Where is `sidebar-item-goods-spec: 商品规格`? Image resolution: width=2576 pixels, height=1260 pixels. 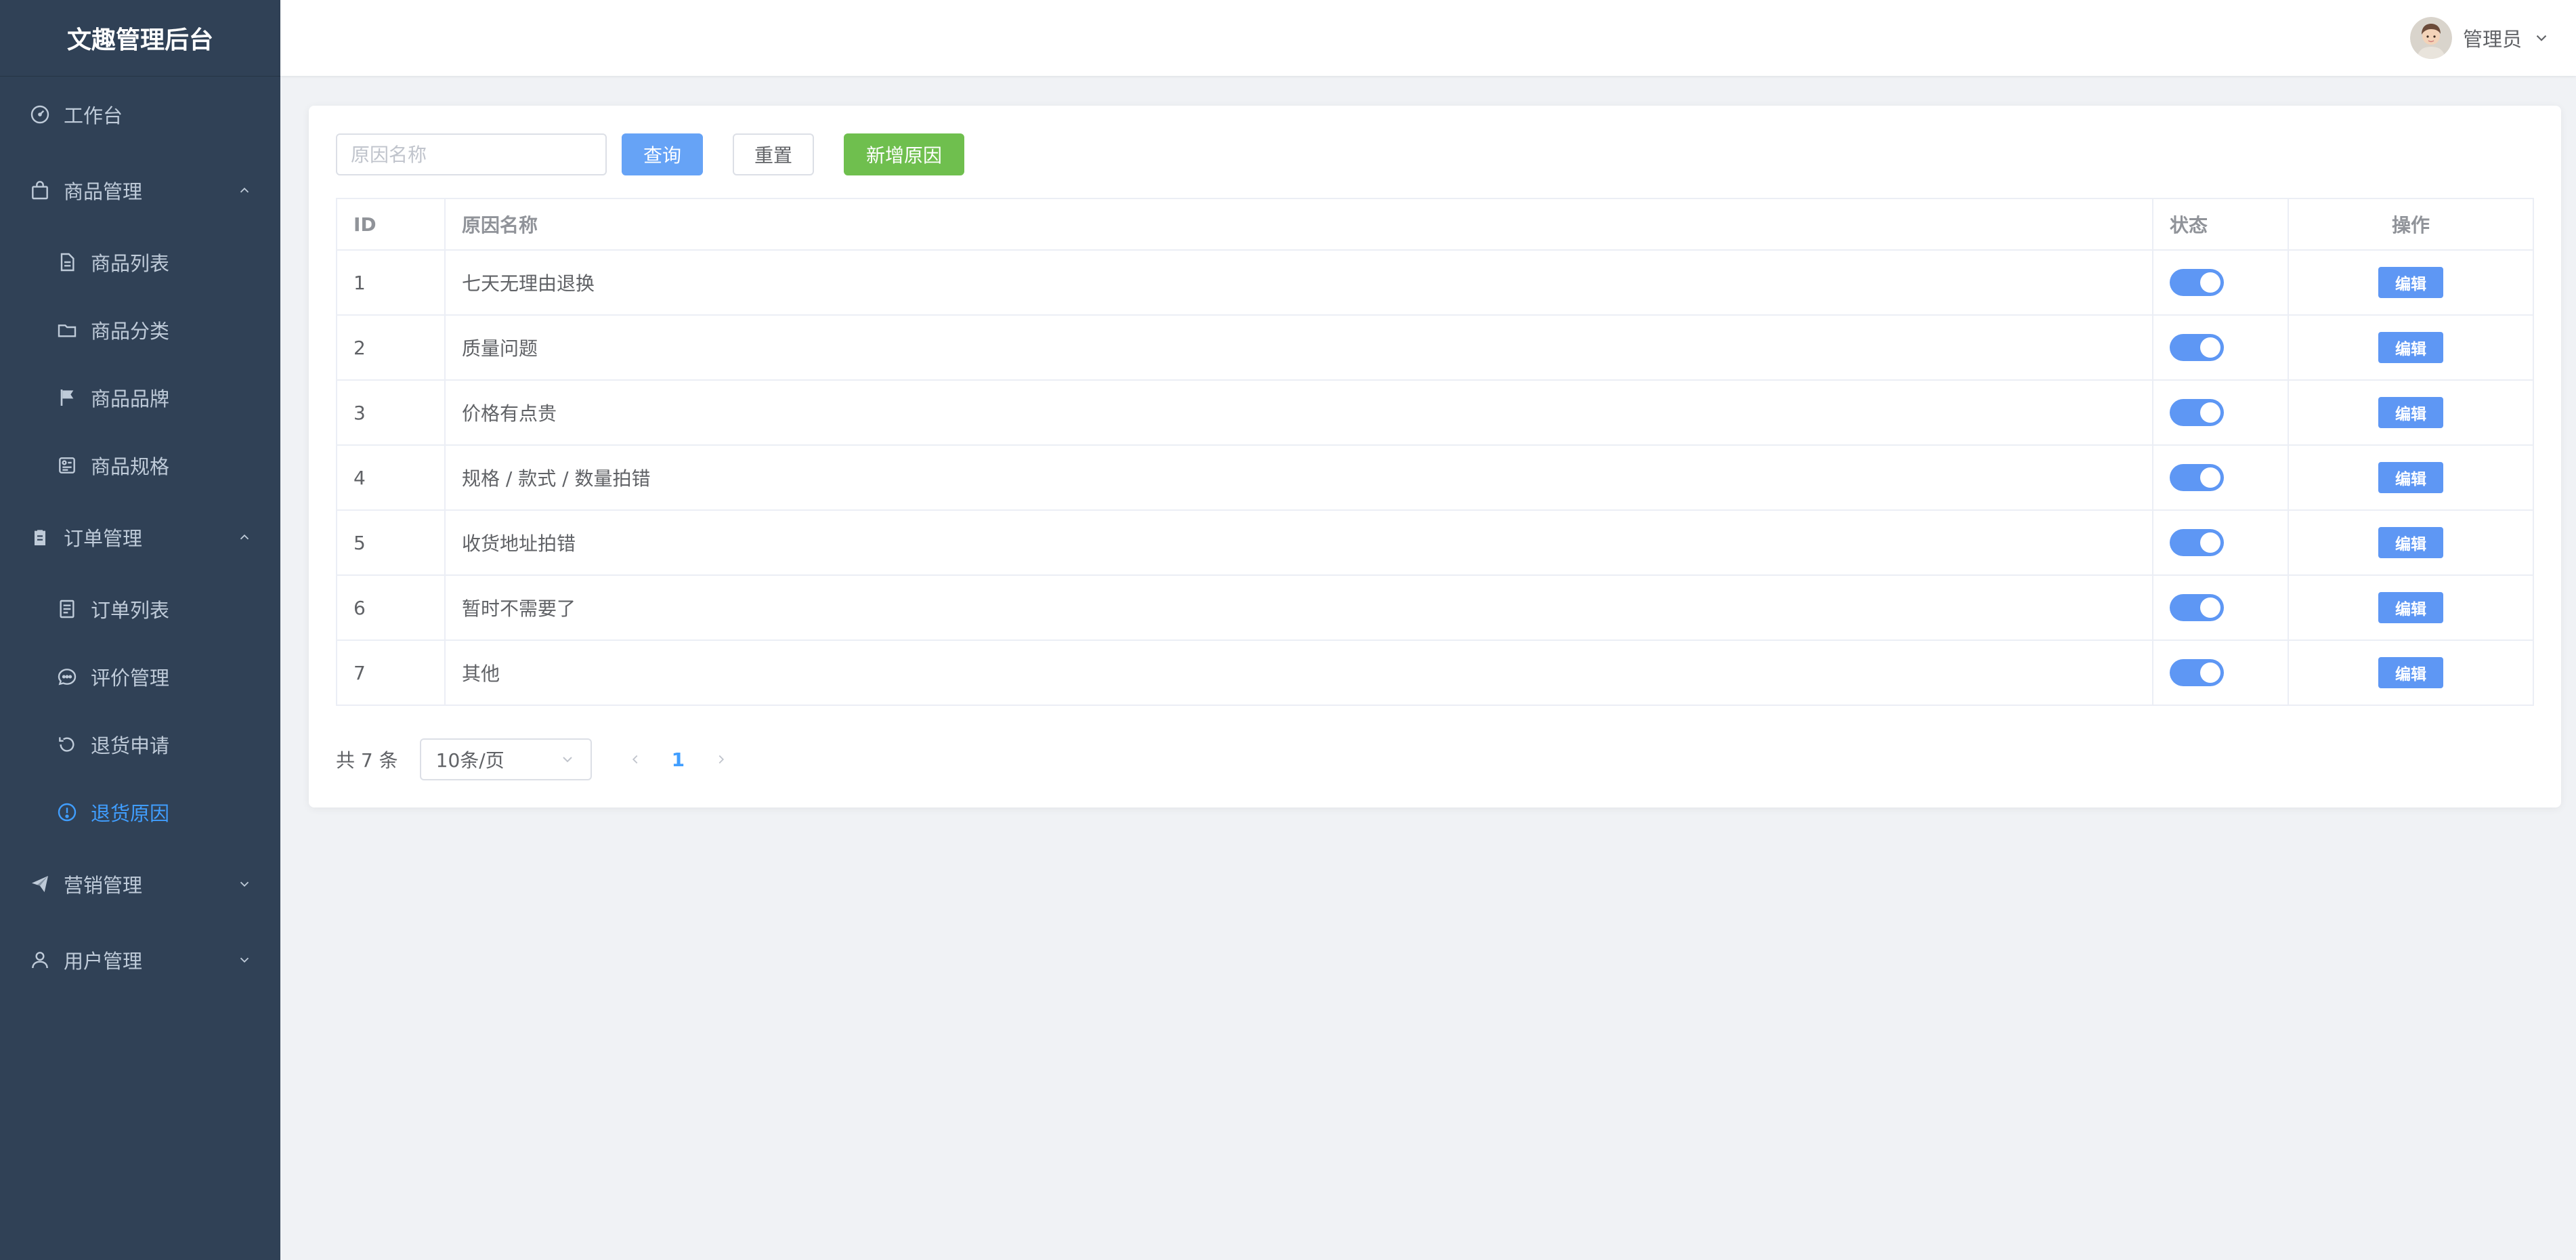 sidebar-item-goods-spec: 商品规格 is located at coordinates (140, 465).